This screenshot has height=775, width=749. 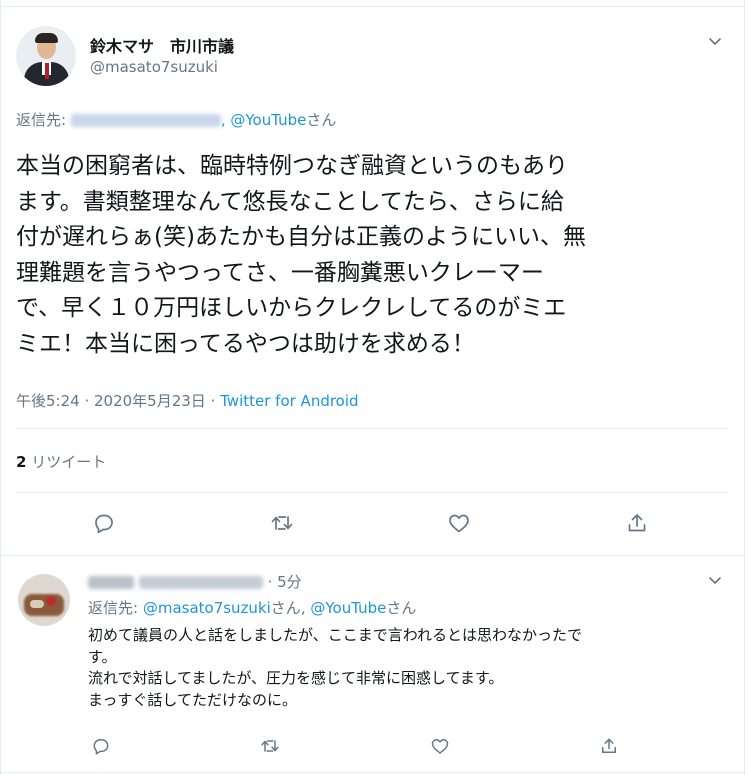 What do you see at coordinates (245, 343) in the screenshot?
I see `tweet-text-line: ミエ！本当に困ってるやつは助けを求める！` at bounding box center [245, 343].